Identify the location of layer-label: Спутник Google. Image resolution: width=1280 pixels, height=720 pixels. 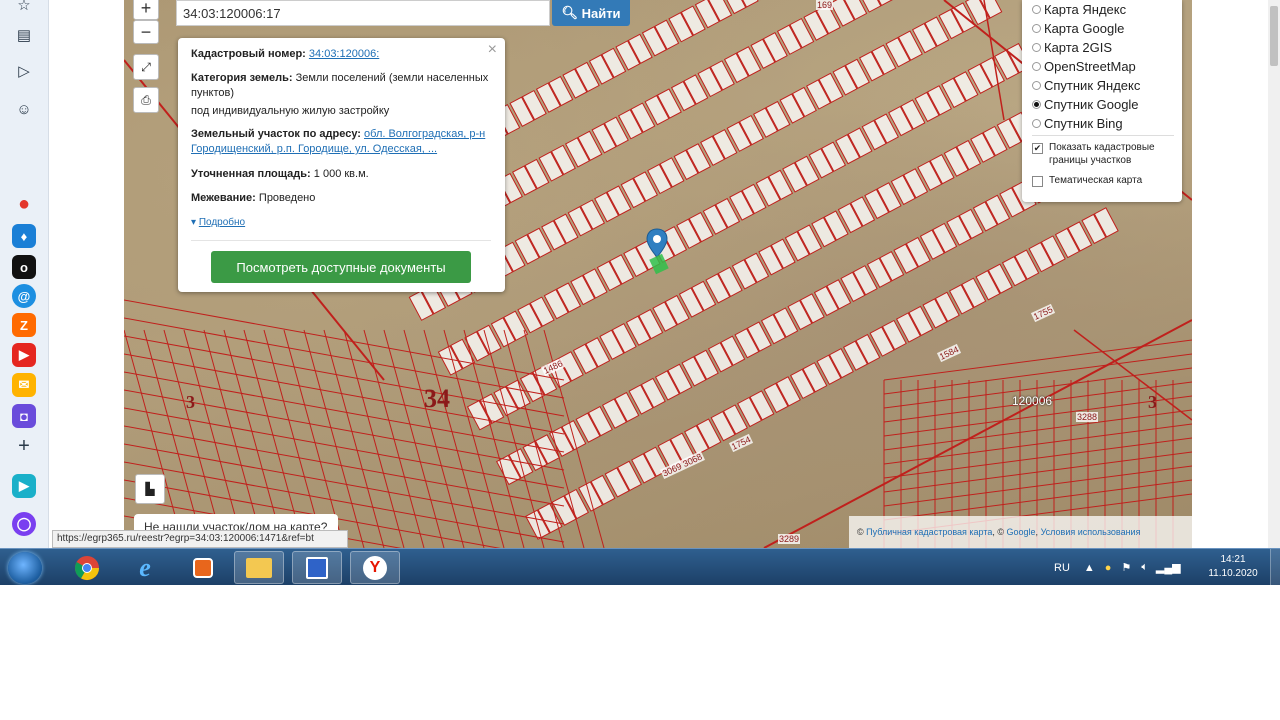
(1091, 104).